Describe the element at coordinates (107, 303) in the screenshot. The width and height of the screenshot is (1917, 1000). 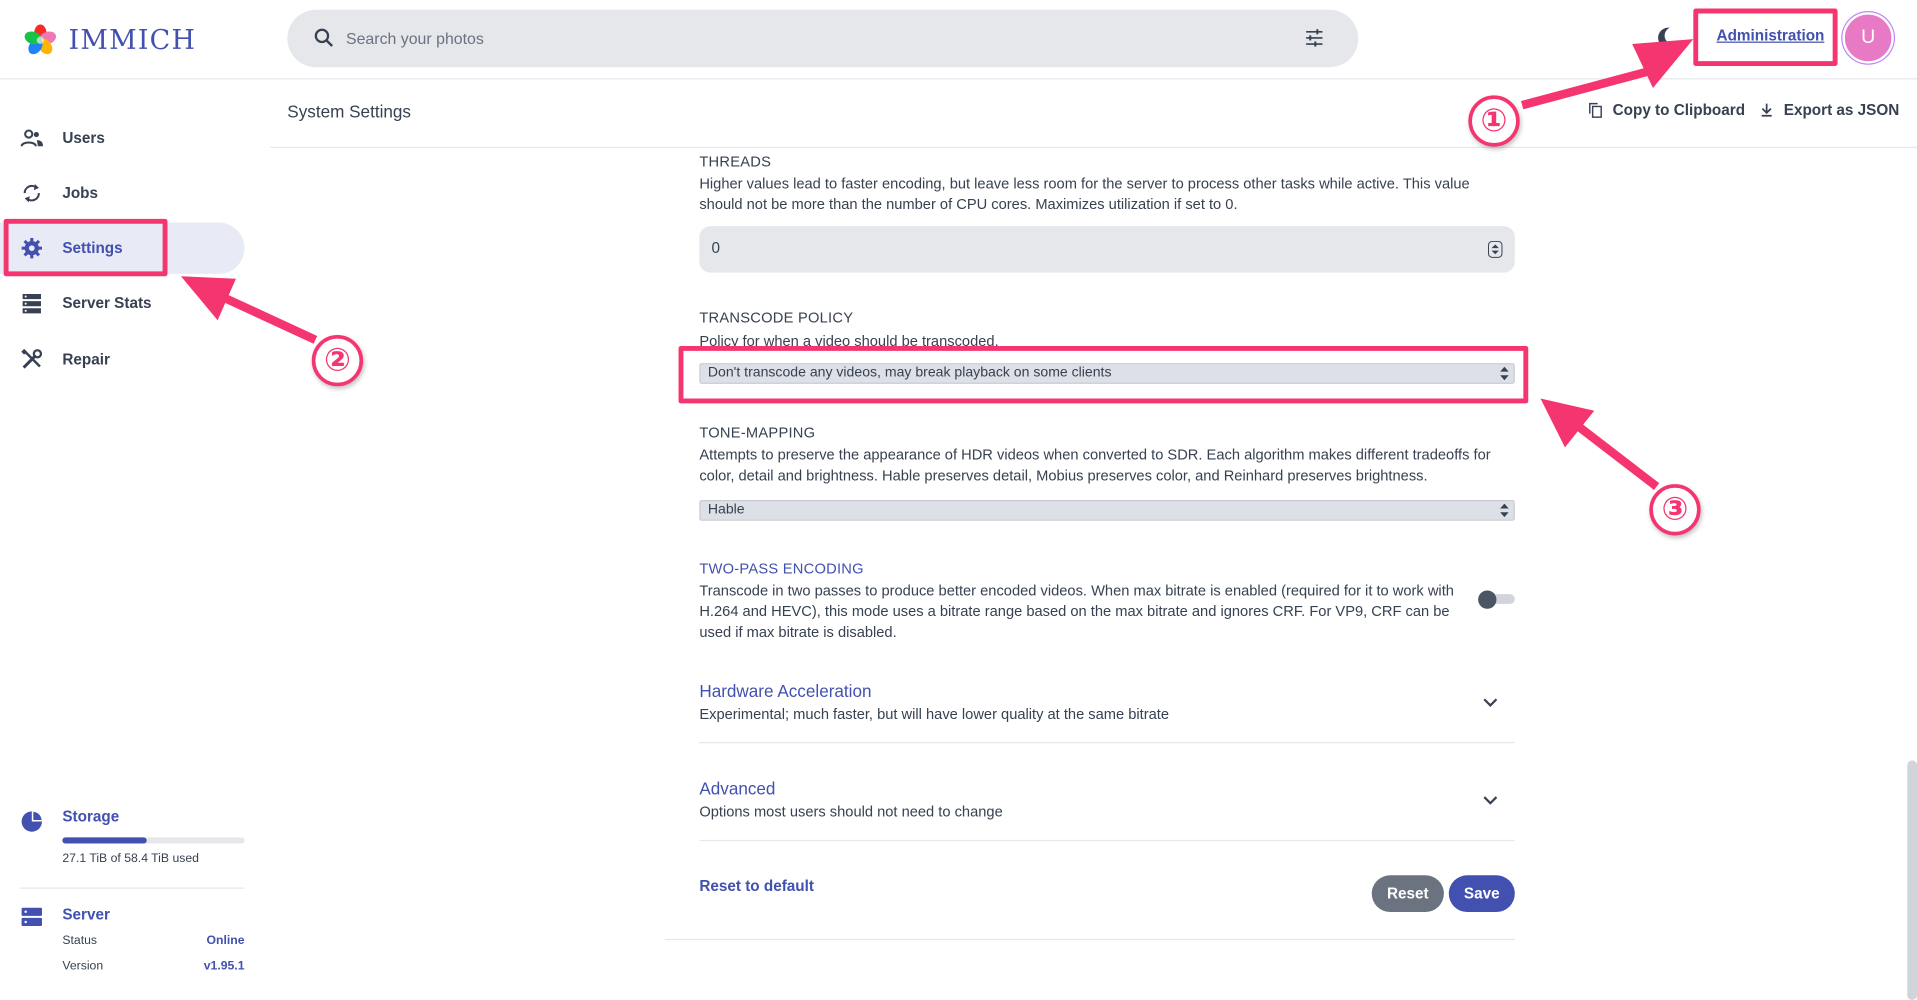
I see `sidebar-item-label: Server Stats` at that location.